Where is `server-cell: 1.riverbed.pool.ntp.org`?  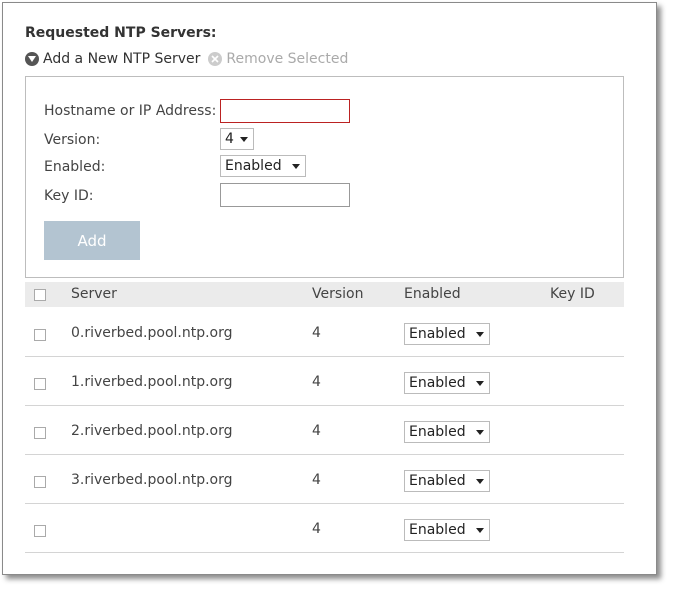
server-cell: 1.riverbed.pool.ntp.org is located at coordinates (152, 382).